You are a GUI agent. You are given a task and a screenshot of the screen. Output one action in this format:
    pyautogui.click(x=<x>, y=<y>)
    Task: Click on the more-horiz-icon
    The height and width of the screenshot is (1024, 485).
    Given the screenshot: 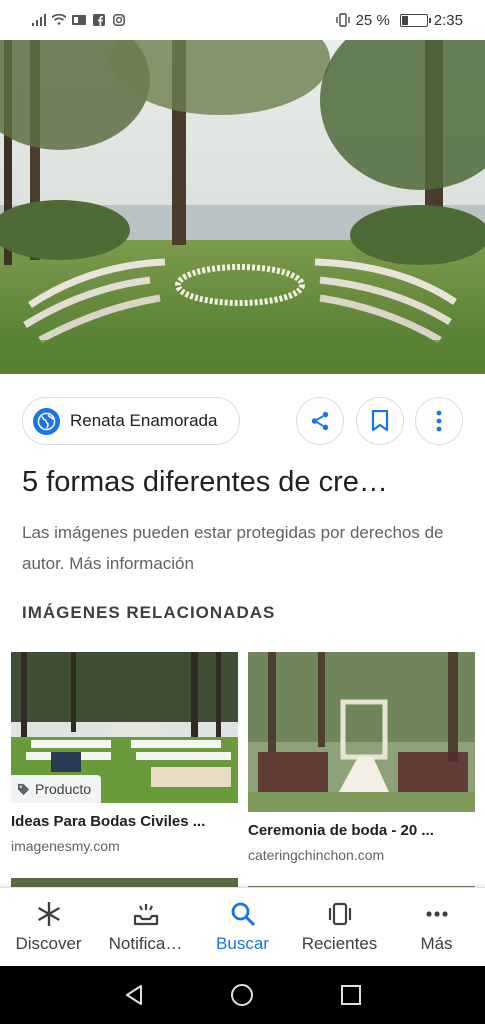 What is the action you would take?
    pyautogui.click(x=436, y=914)
    